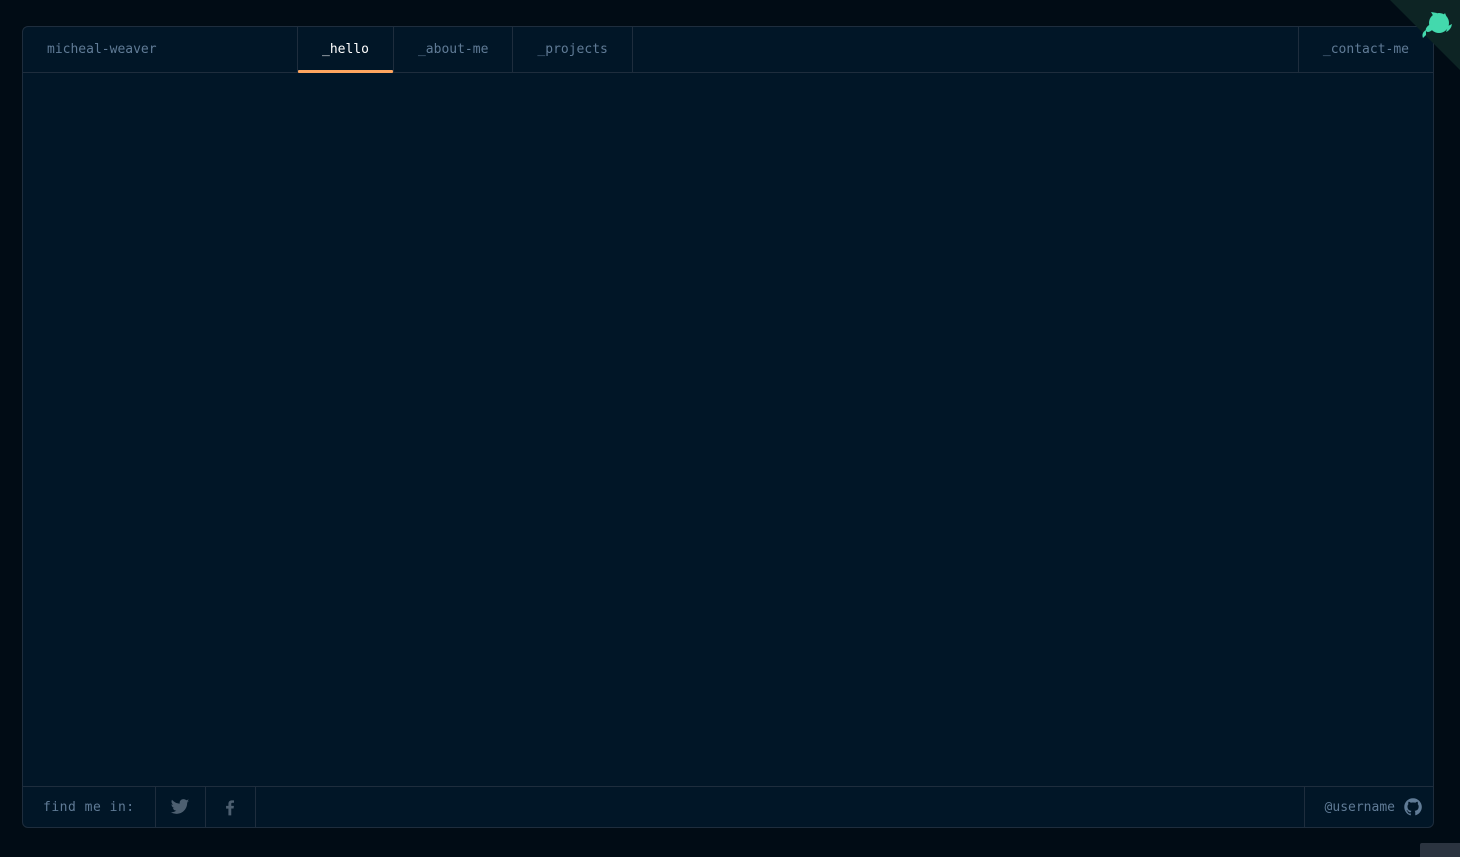  I want to click on facebook-link, so click(231, 807).